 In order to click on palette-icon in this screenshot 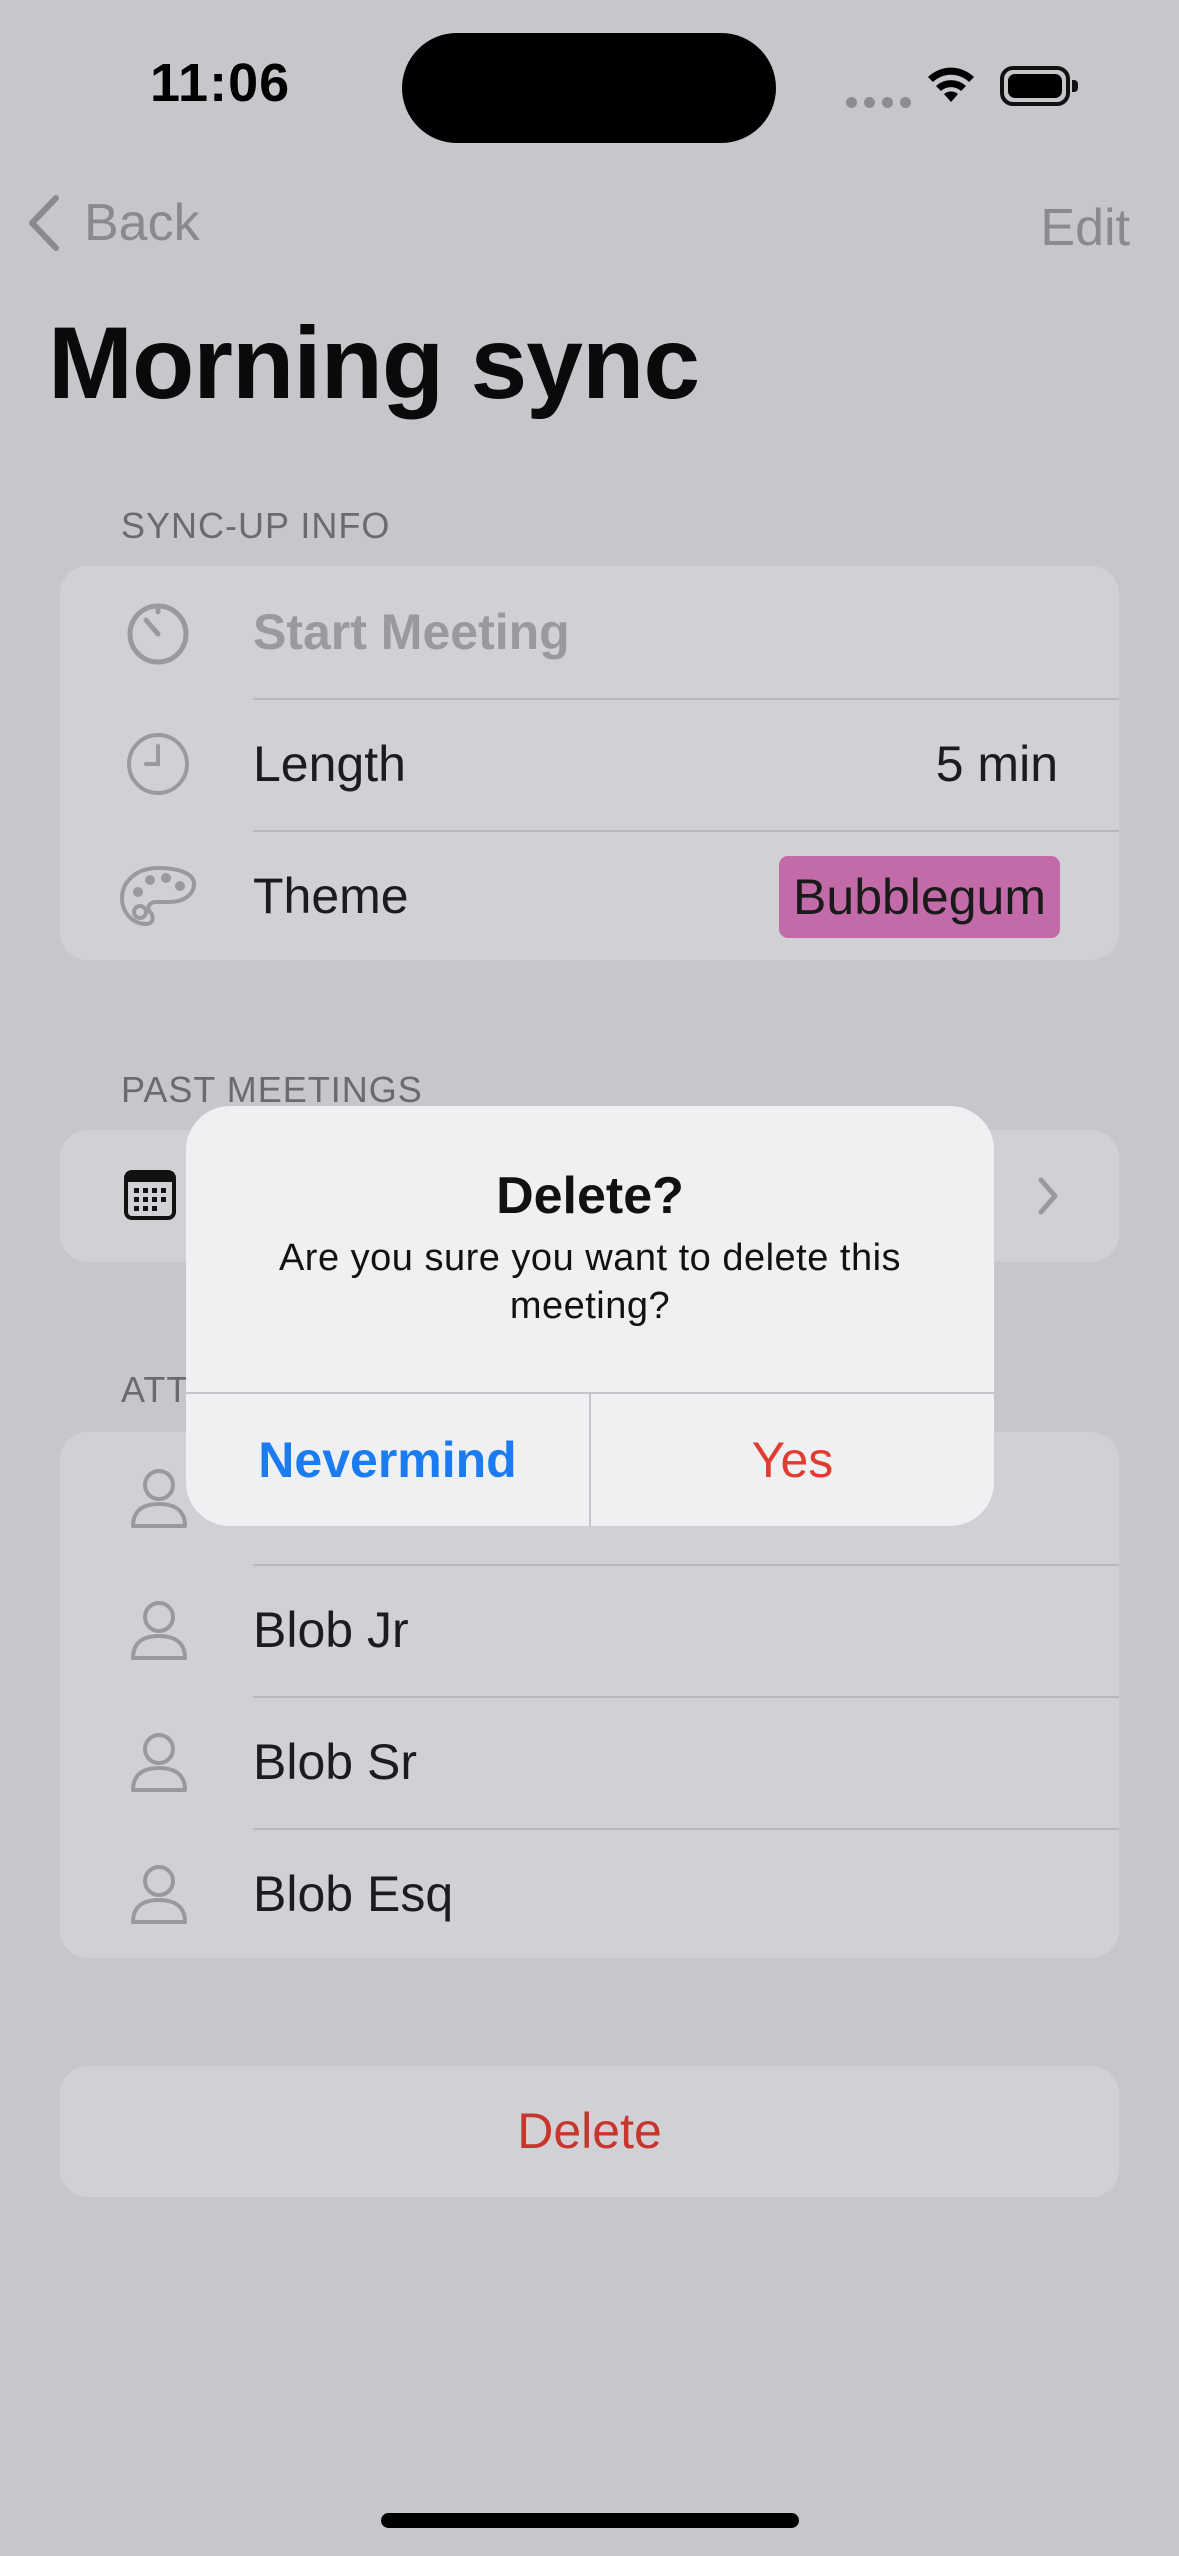, I will do `click(158, 896)`.